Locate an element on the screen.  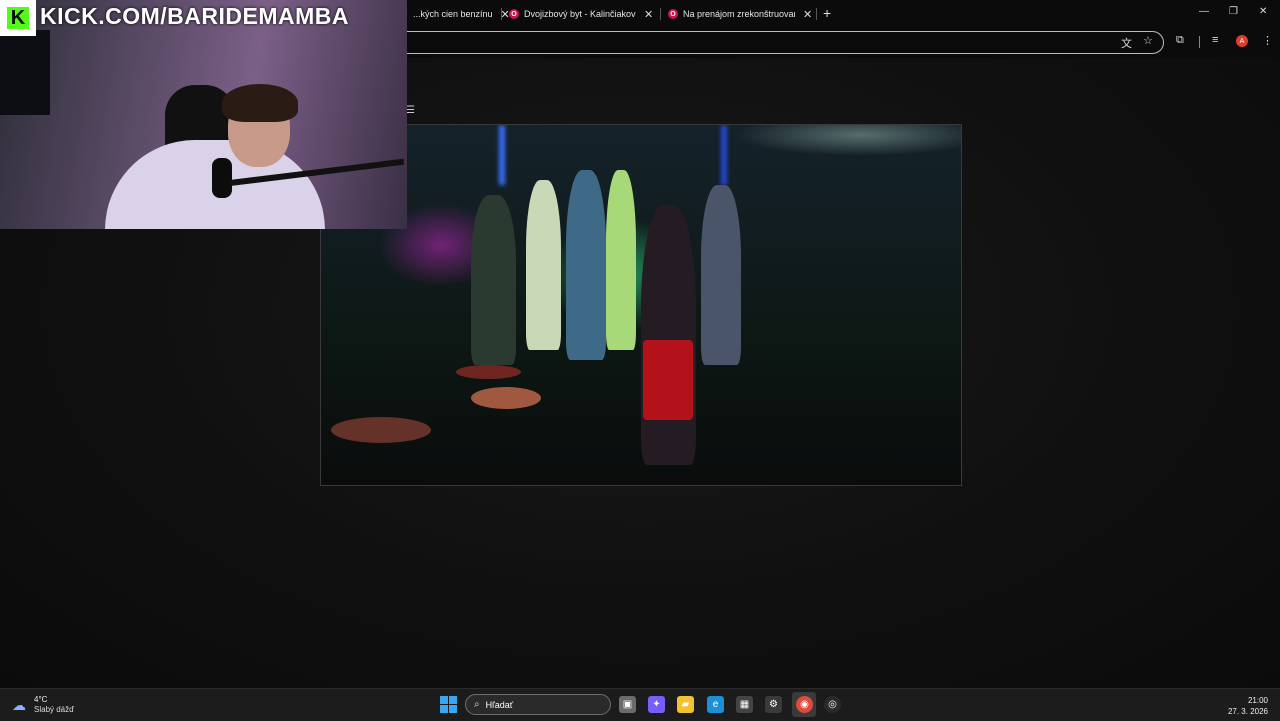
weather-description: Slabý dážď is located at coordinates (54, 709).